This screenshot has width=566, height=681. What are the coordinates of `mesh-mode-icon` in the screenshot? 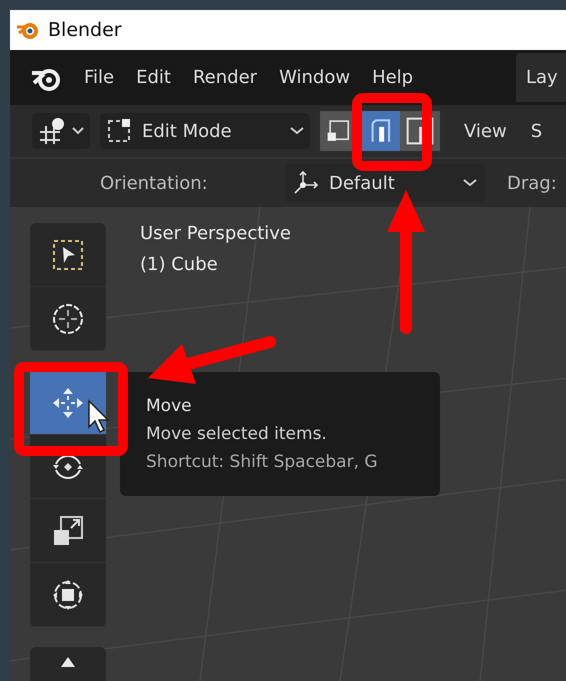 It's located at (119, 131).